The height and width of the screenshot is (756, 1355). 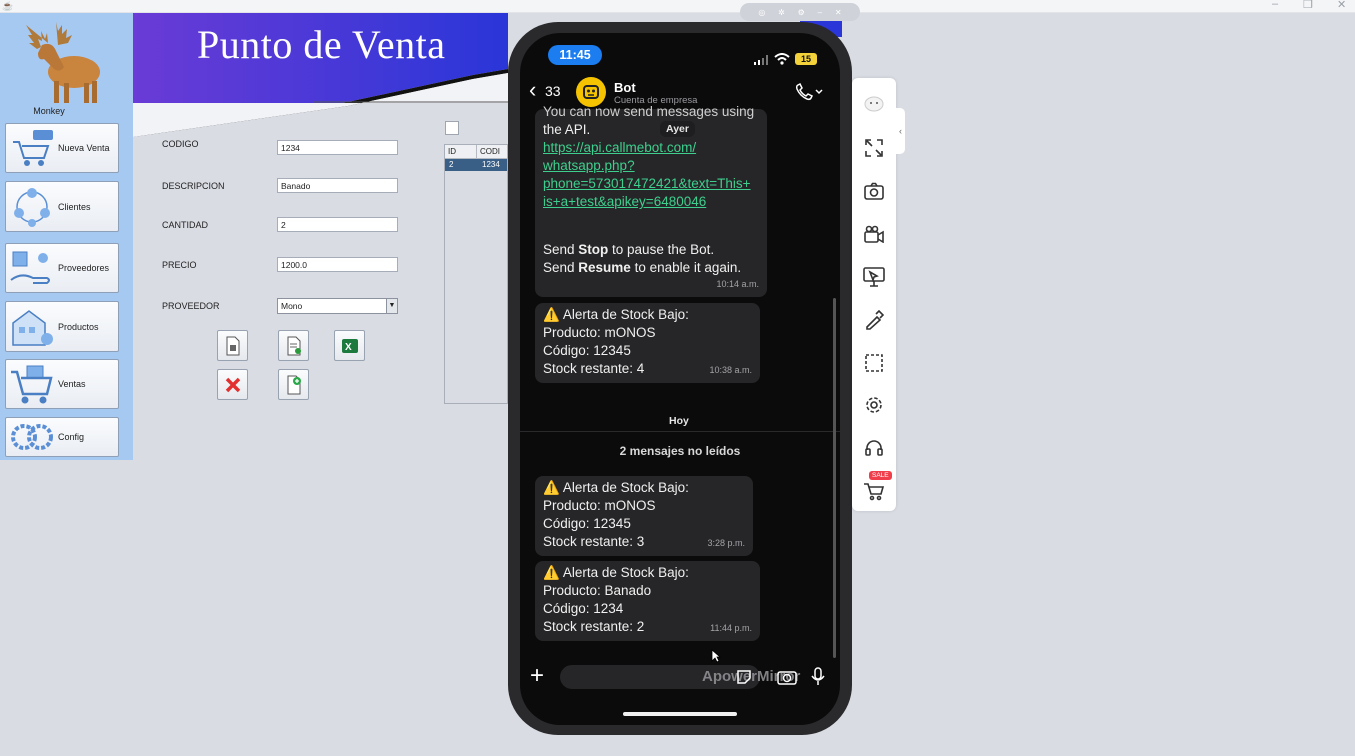 What do you see at coordinates (726, 543) in the screenshot?
I see `message-timestamp: 3:28 p.m.` at bounding box center [726, 543].